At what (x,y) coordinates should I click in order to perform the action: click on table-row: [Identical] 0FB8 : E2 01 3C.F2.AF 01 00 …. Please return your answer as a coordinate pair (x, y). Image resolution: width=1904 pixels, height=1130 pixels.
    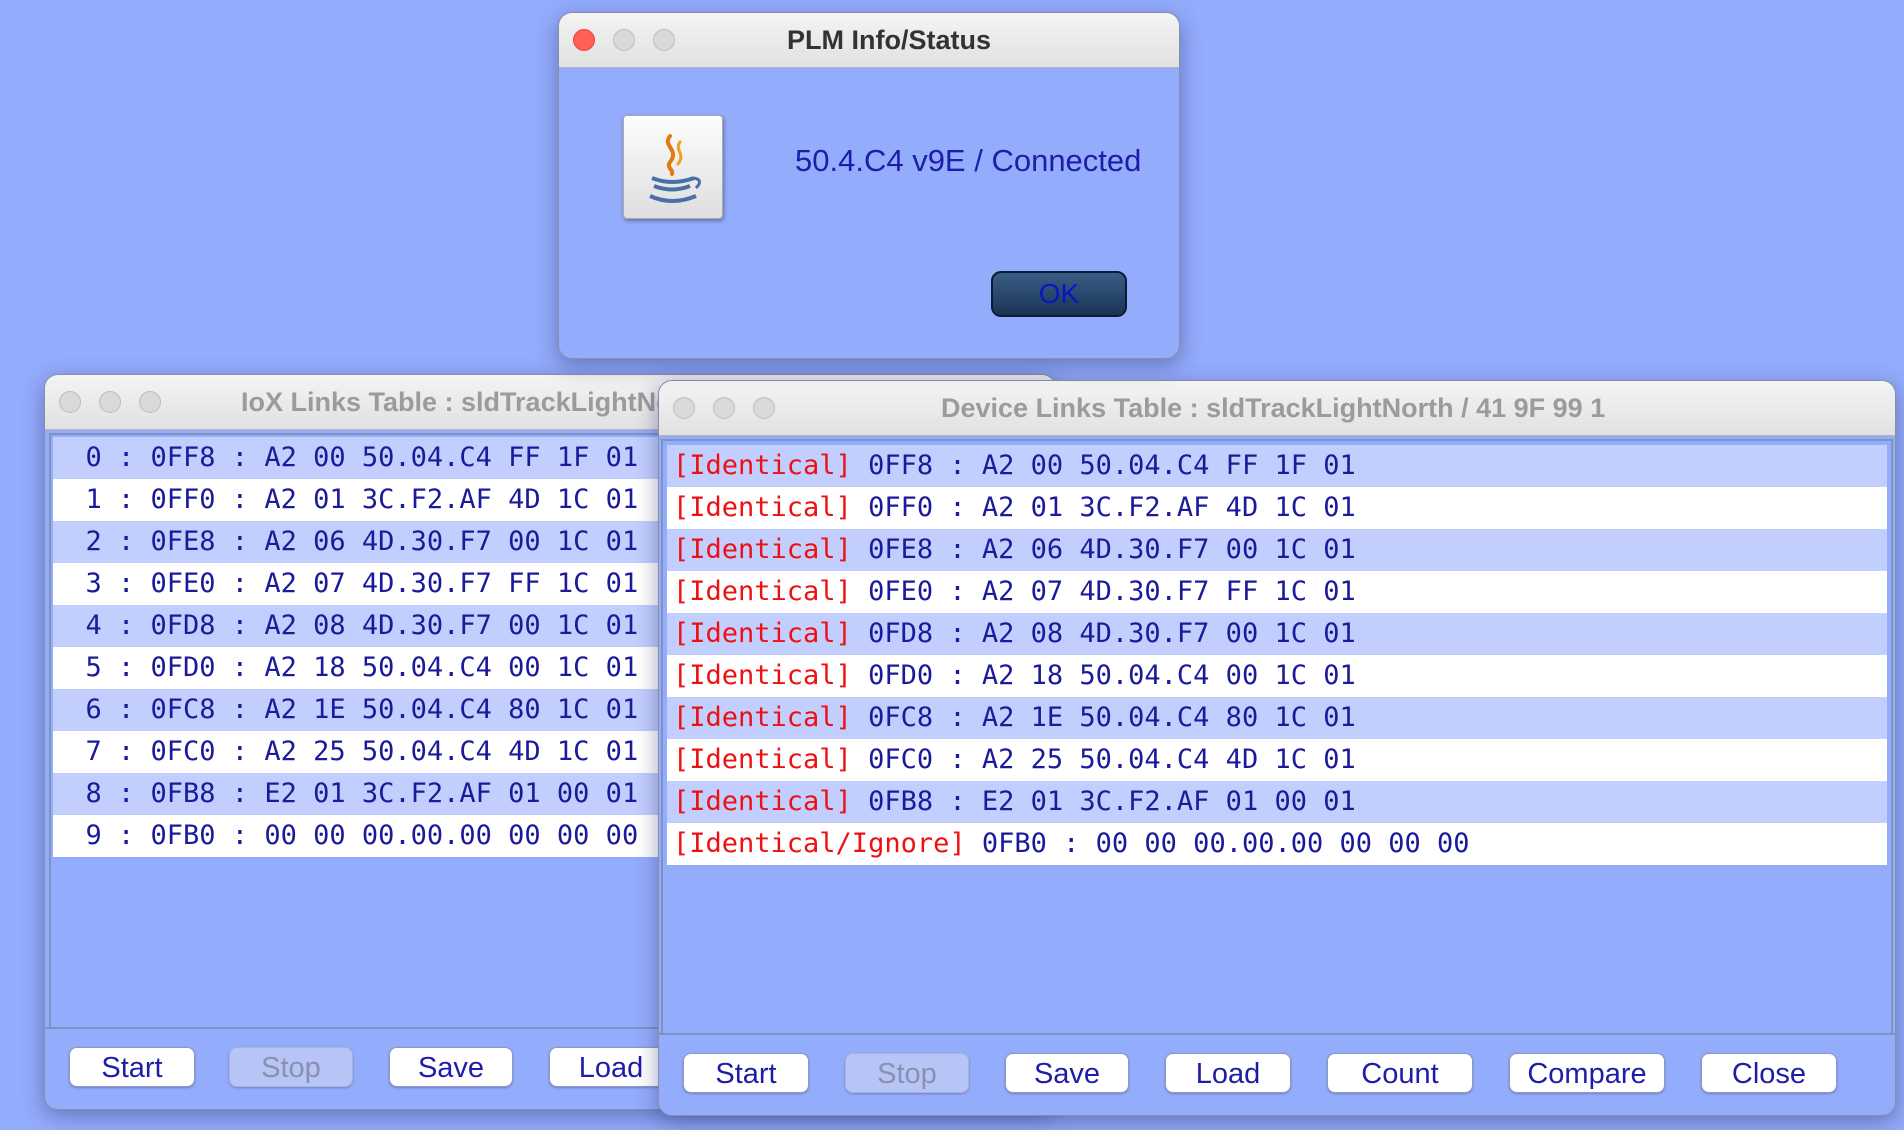
    Looking at the image, I should click on (1277, 802).